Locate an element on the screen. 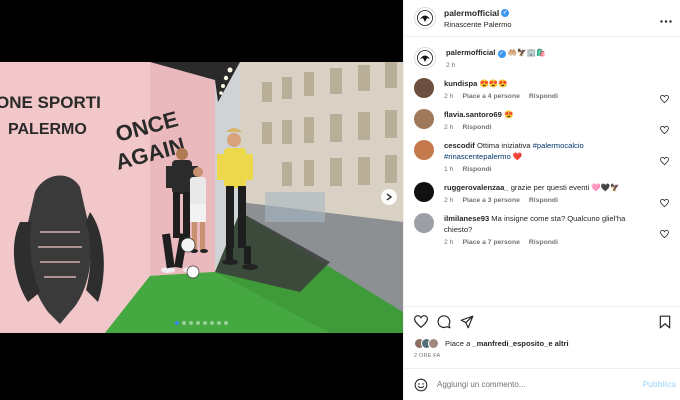 This screenshot has height=400, width=680. mural-text-1: ONE SPORTI is located at coordinates (50, 102).